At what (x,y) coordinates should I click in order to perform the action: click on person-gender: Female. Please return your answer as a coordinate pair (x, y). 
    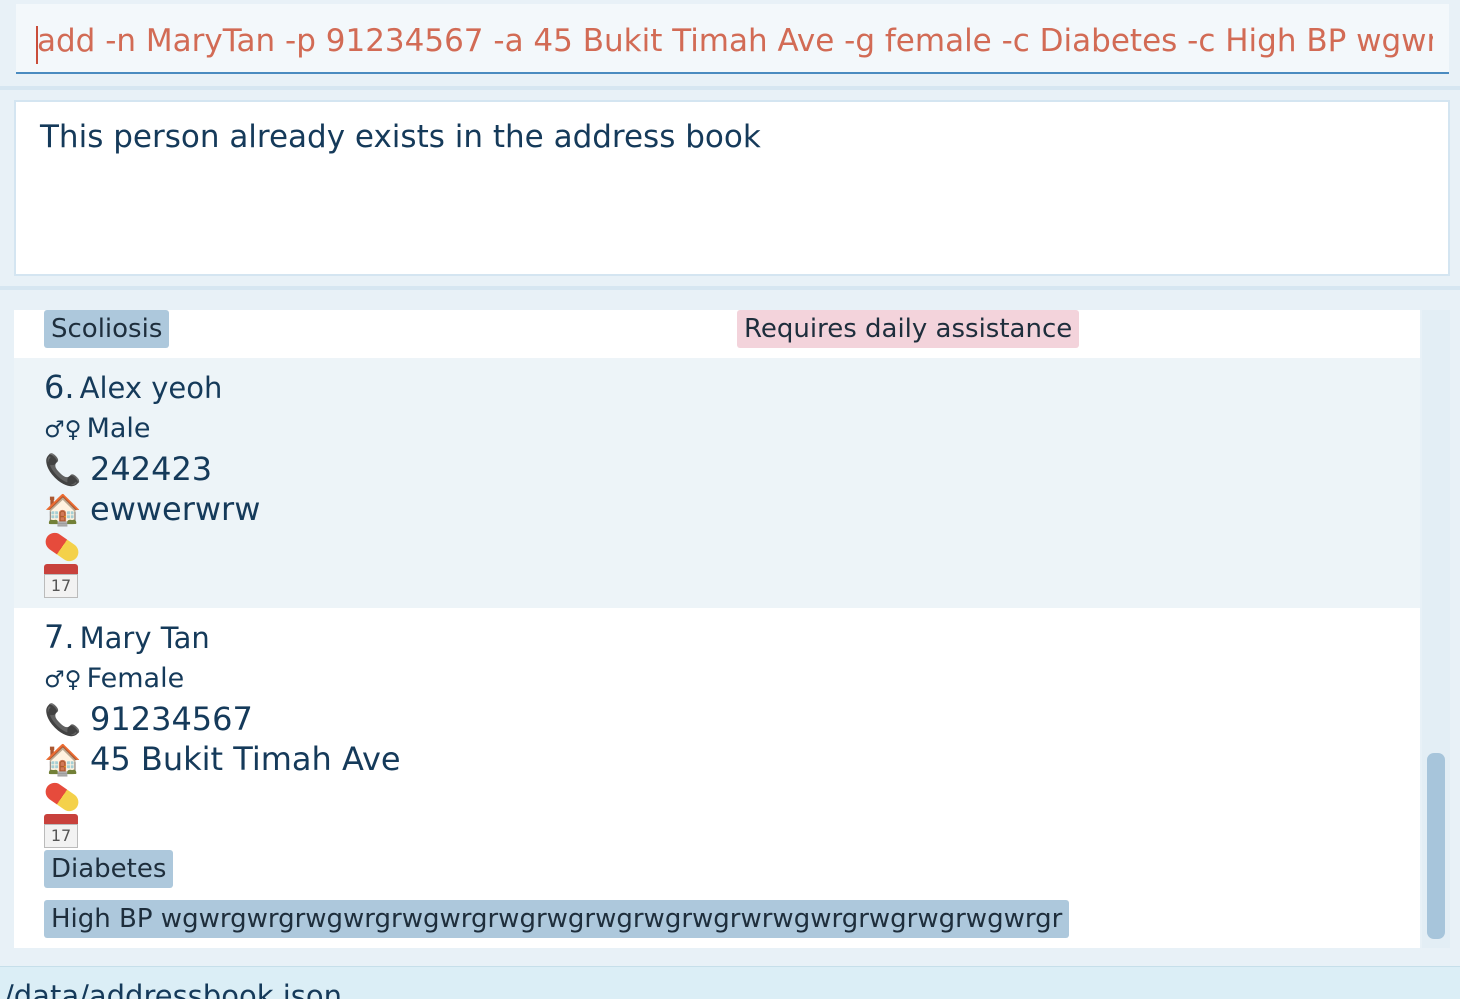
    Looking at the image, I should click on (135, 678).